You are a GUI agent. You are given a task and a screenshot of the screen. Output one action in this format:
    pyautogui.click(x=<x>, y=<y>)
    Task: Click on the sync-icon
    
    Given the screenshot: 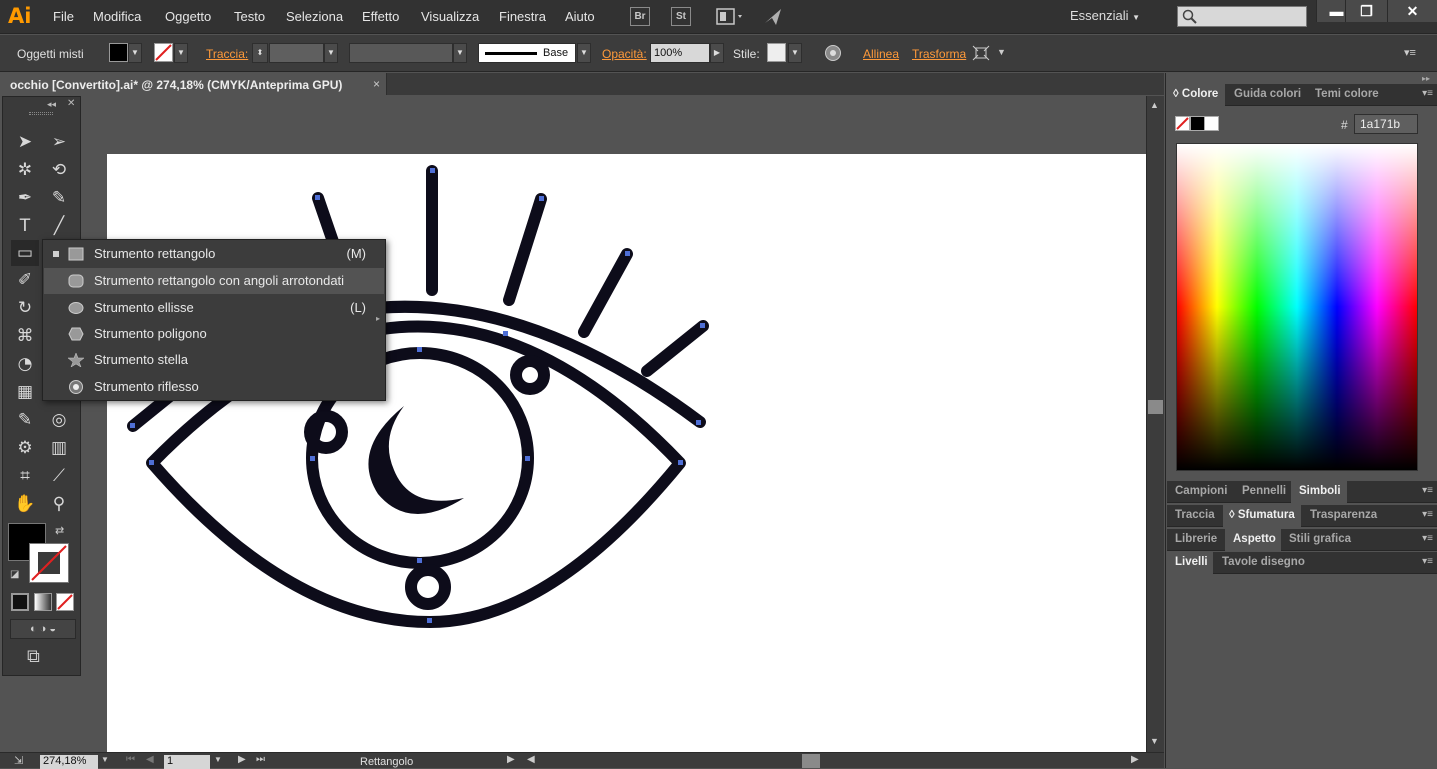 What is the action you would take?
    pyautogui.click(x=773, y=17)
    